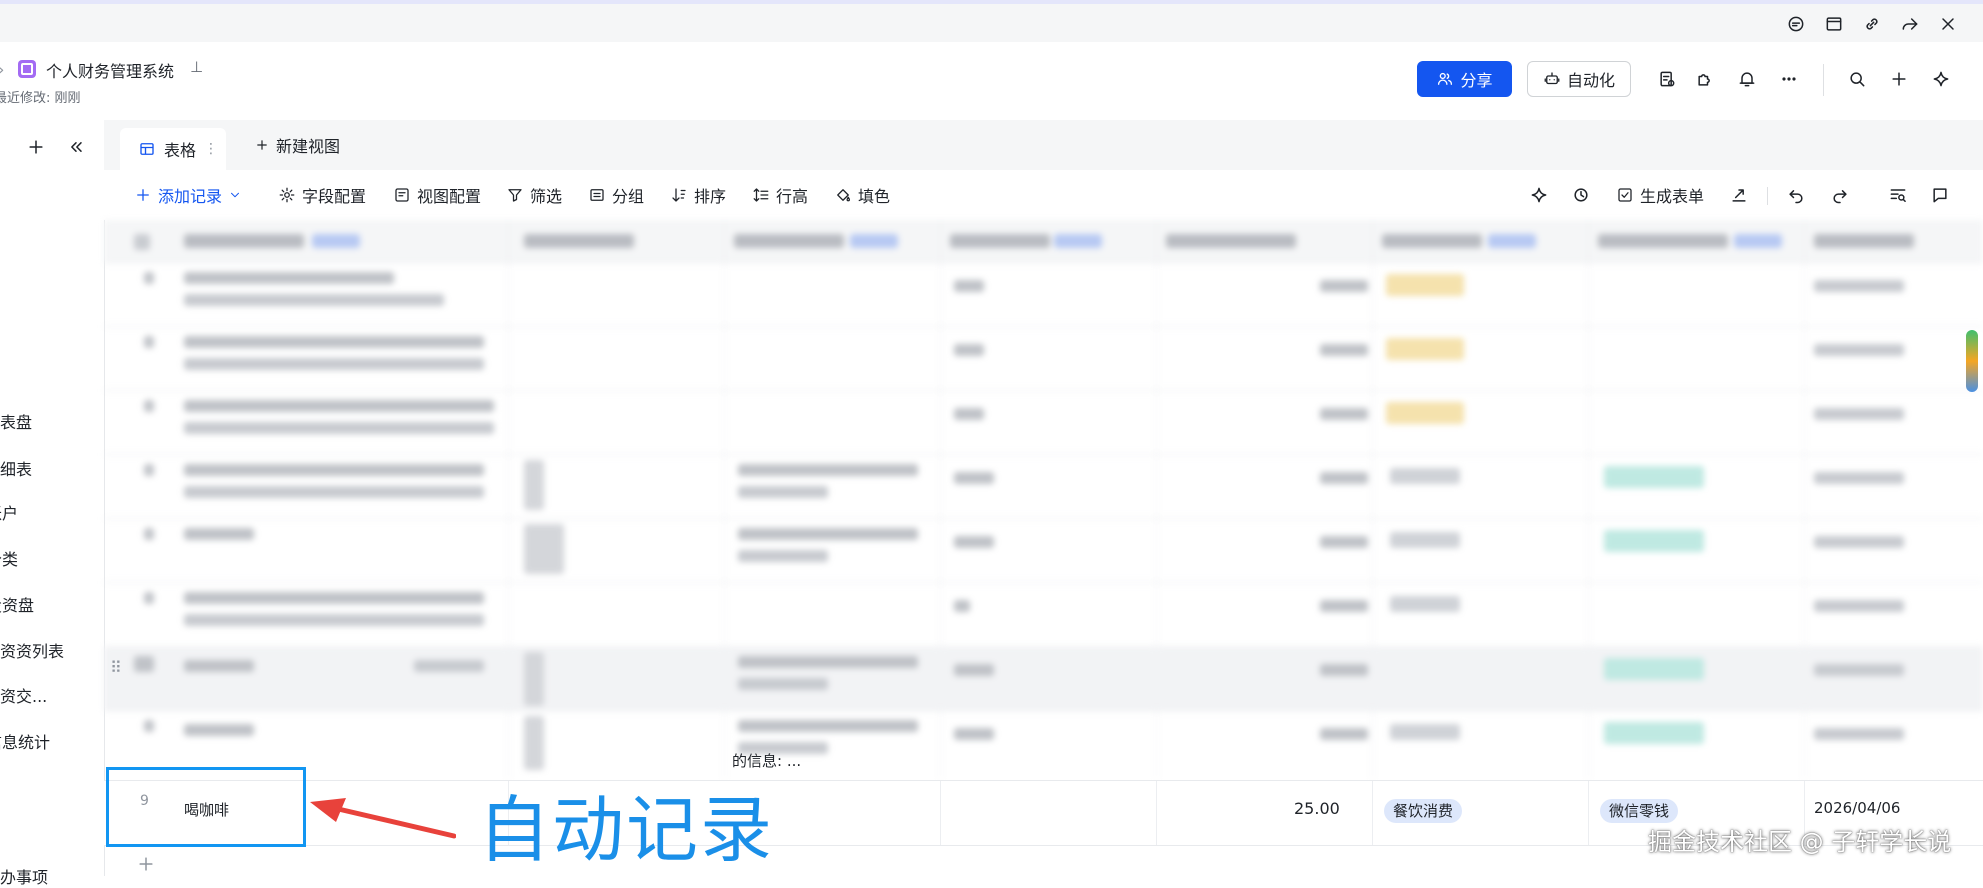 The image size is (1983, 888). What do you see at coordinates (1796, 195) in the screenshot?
I see `undo-icon` at bounding box center [1796, 195].